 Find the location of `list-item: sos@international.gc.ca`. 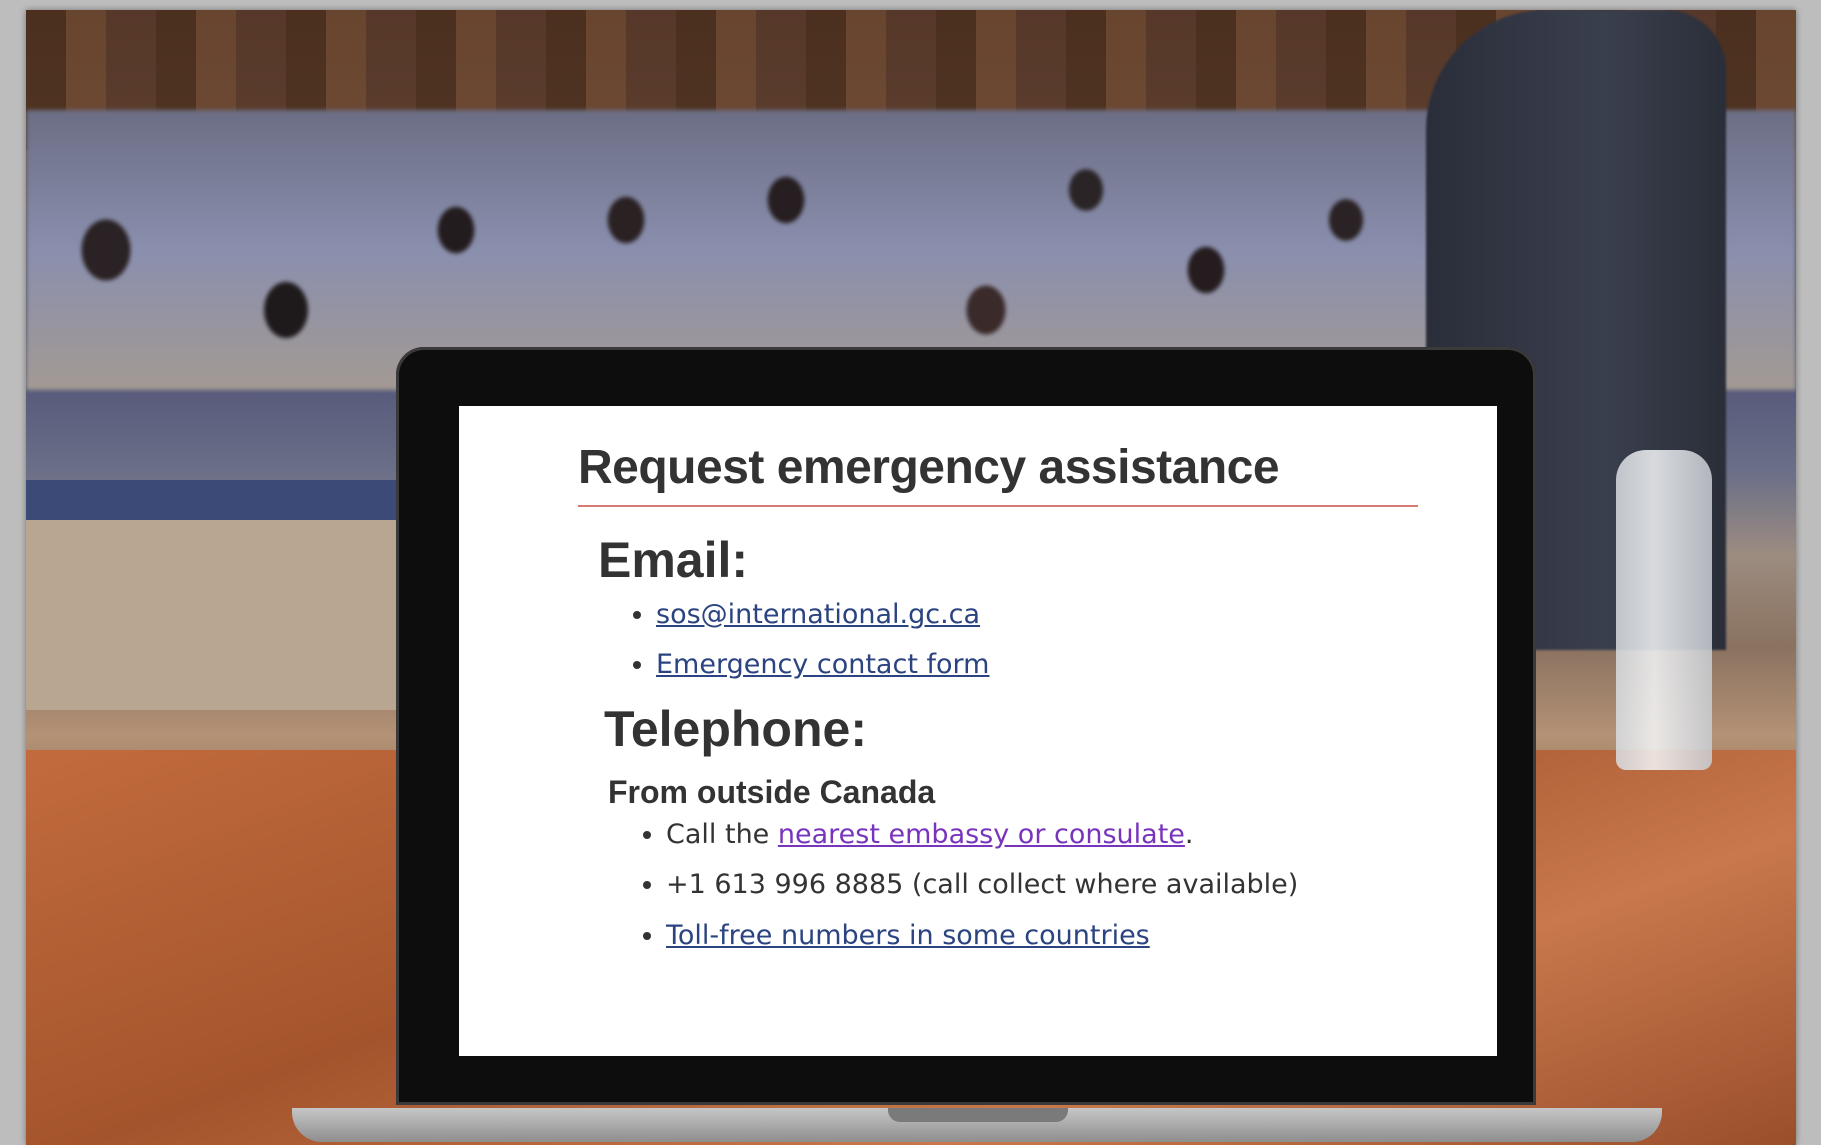

list-item: sos@international.gc.ca is located at coordinates (1037, 615).